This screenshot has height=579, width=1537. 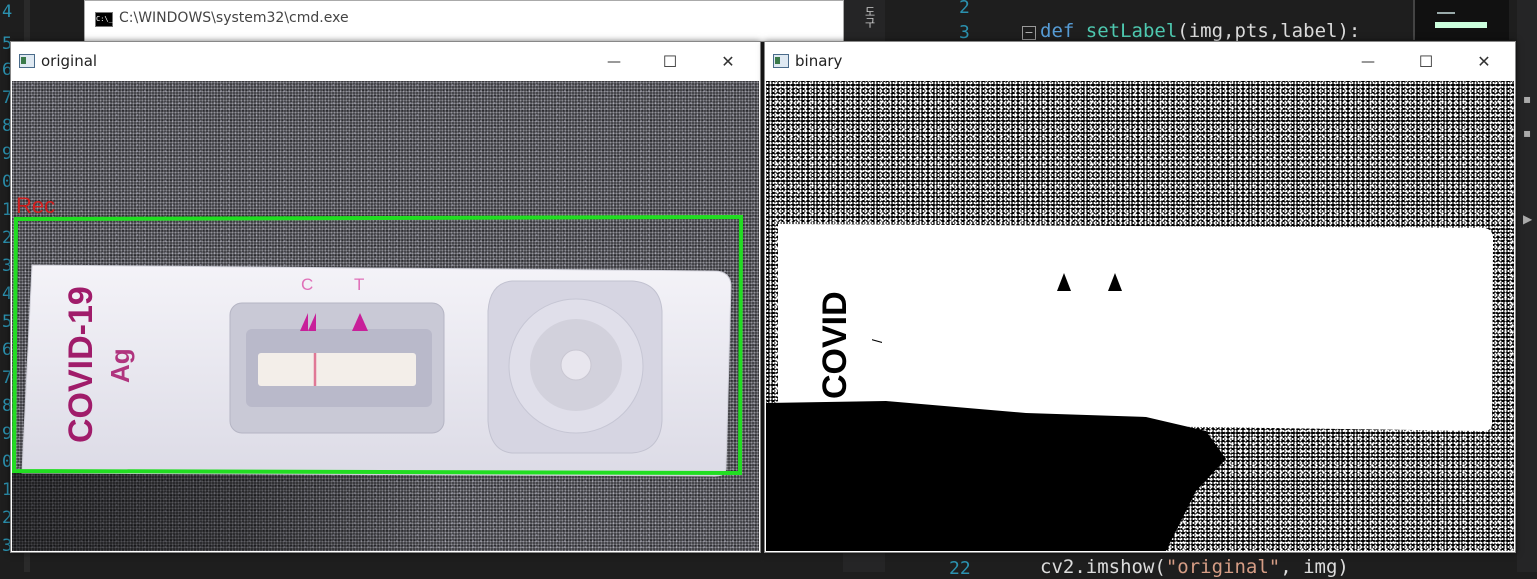 I want to click on shadow-region, so click(x=232, y=511).